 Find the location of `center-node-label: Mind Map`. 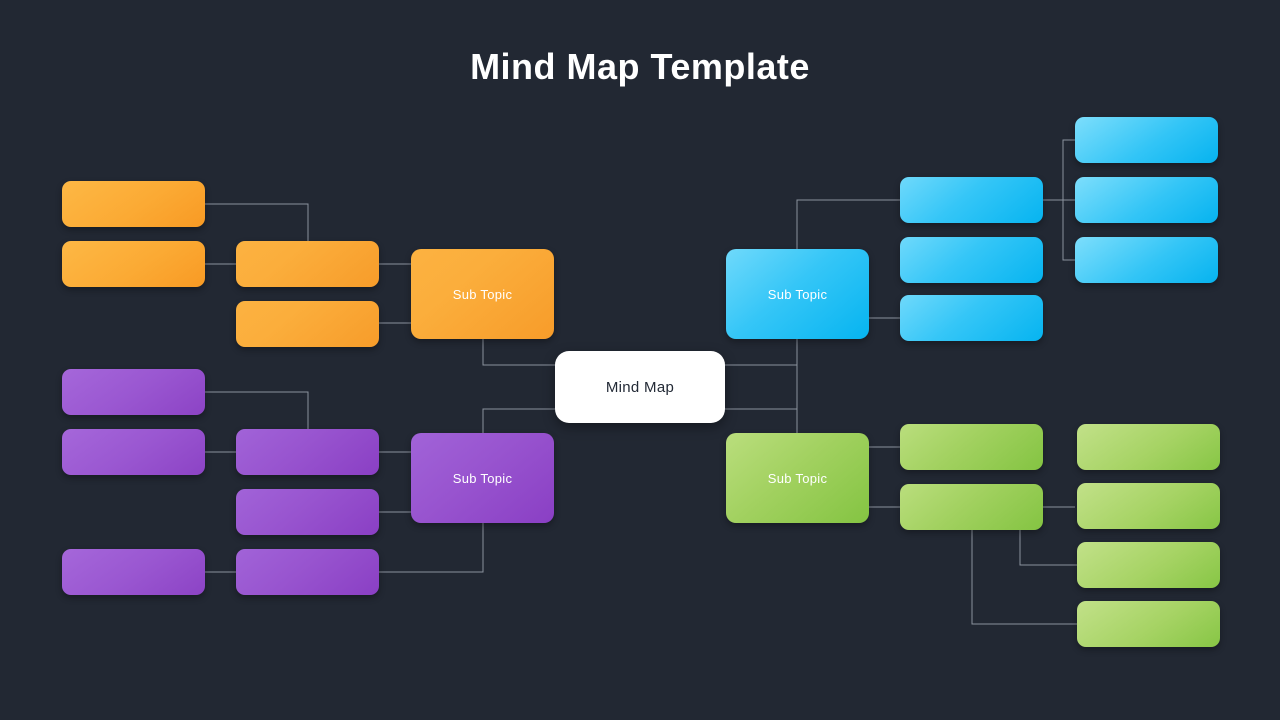

center-node-label: Mind Map is located at coordinates (640, 387).